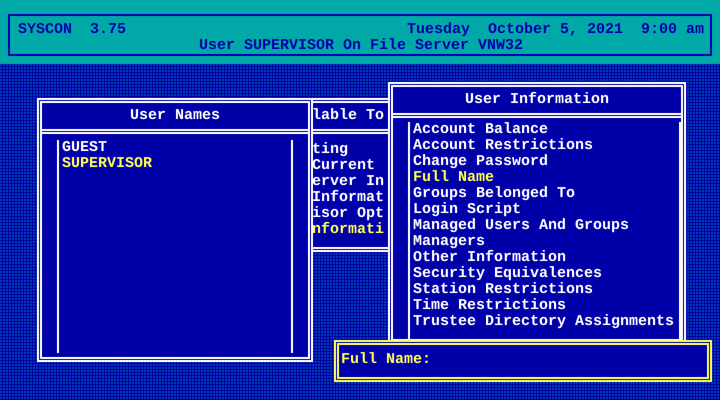 The width and height of the screenshot is (720, 400). I want to click on menu-item: Account Restrictions, so click(503, 146).